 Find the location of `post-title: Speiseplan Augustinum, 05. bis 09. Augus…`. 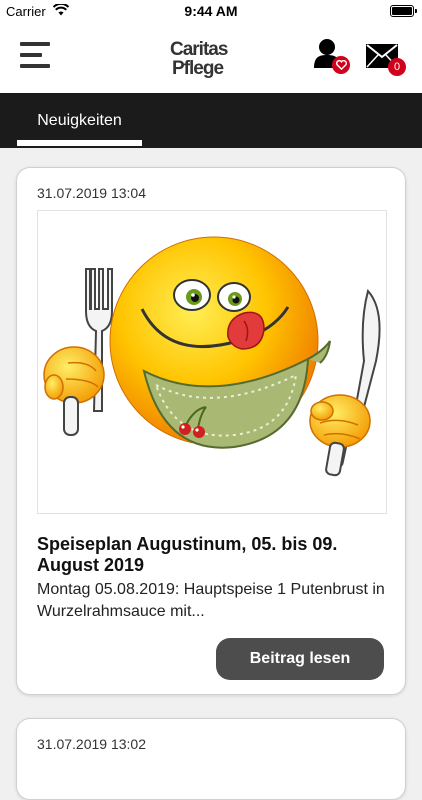

post-title: Speiseplan Augustinum, 05. bis 09. Augus… is located at coordinates (187, 554).